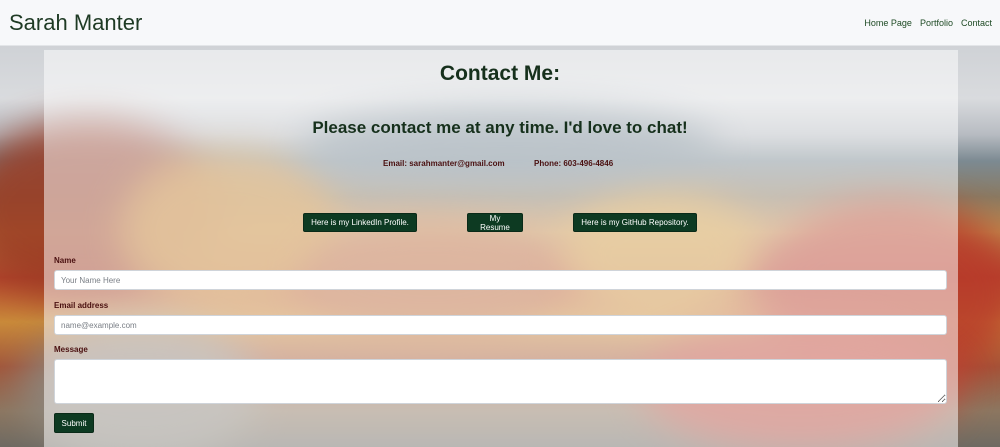 The width and height of the screenshot is (1000, 447). What do you see at coordinates (500, 381) in the screenshot?
I see `message-textarea` at bounding box center [500, 381].